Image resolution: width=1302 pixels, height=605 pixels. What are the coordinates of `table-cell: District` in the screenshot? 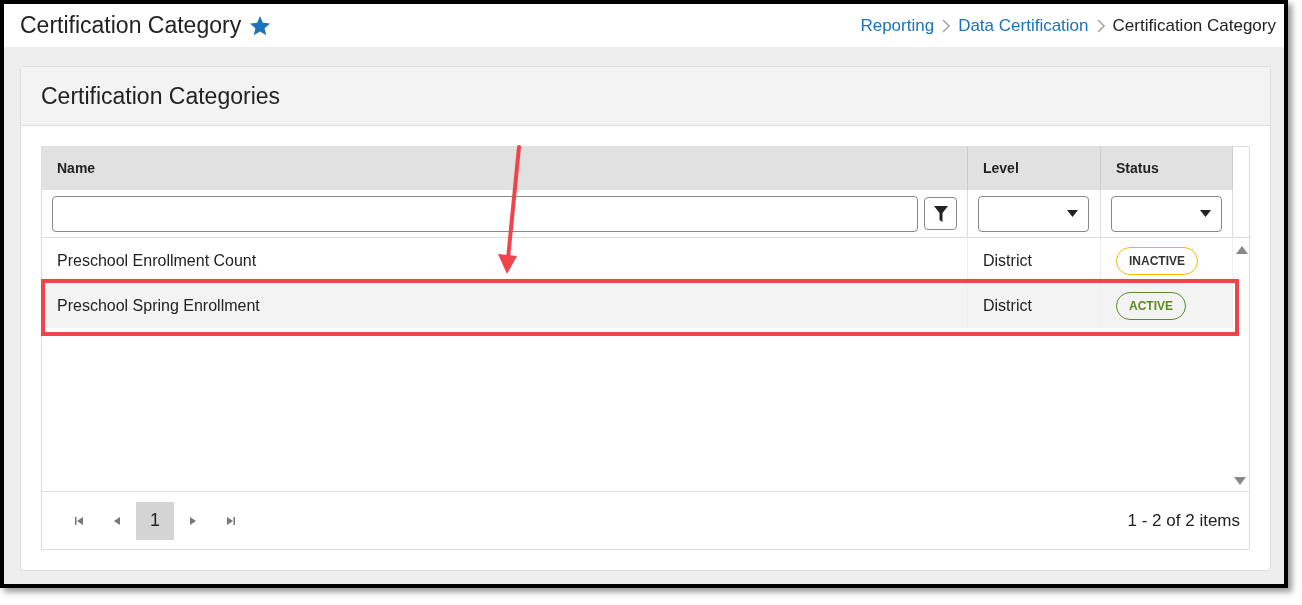 It's located at (1034, 305).